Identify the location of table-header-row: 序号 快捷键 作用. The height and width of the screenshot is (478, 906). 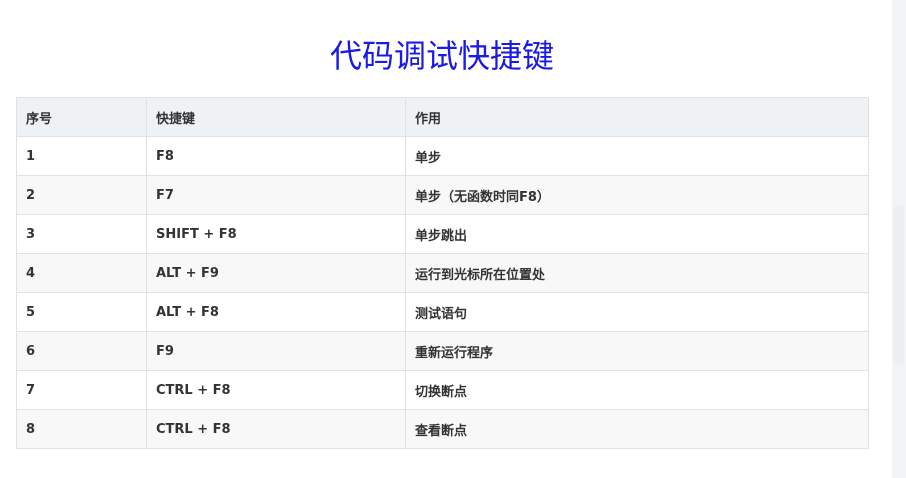
(442, 117).